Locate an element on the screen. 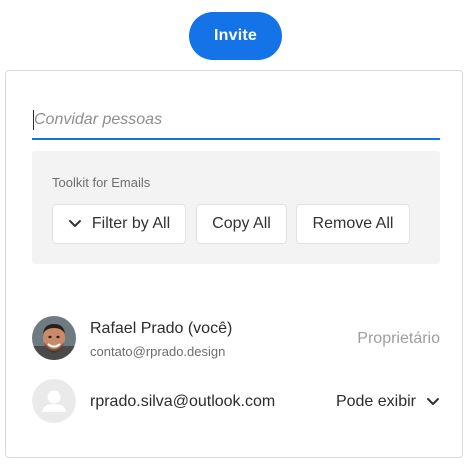  copy-label: Copy All is located at coordinates (241, 223).